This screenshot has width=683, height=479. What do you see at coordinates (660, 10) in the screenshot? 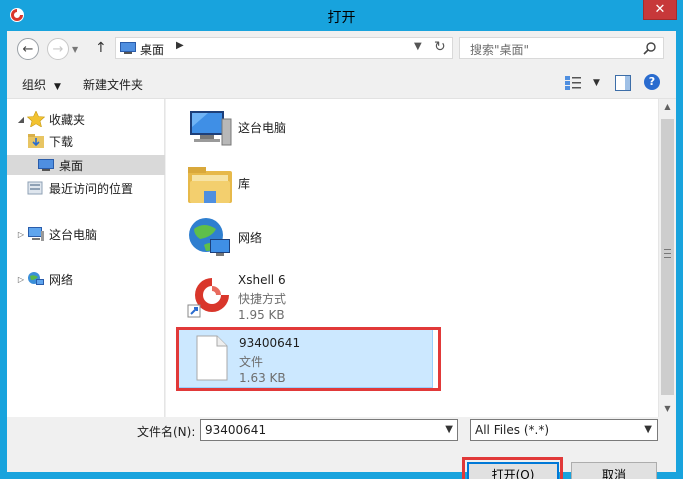
I see `close-button: ✕` at bounding box center [660, 10].